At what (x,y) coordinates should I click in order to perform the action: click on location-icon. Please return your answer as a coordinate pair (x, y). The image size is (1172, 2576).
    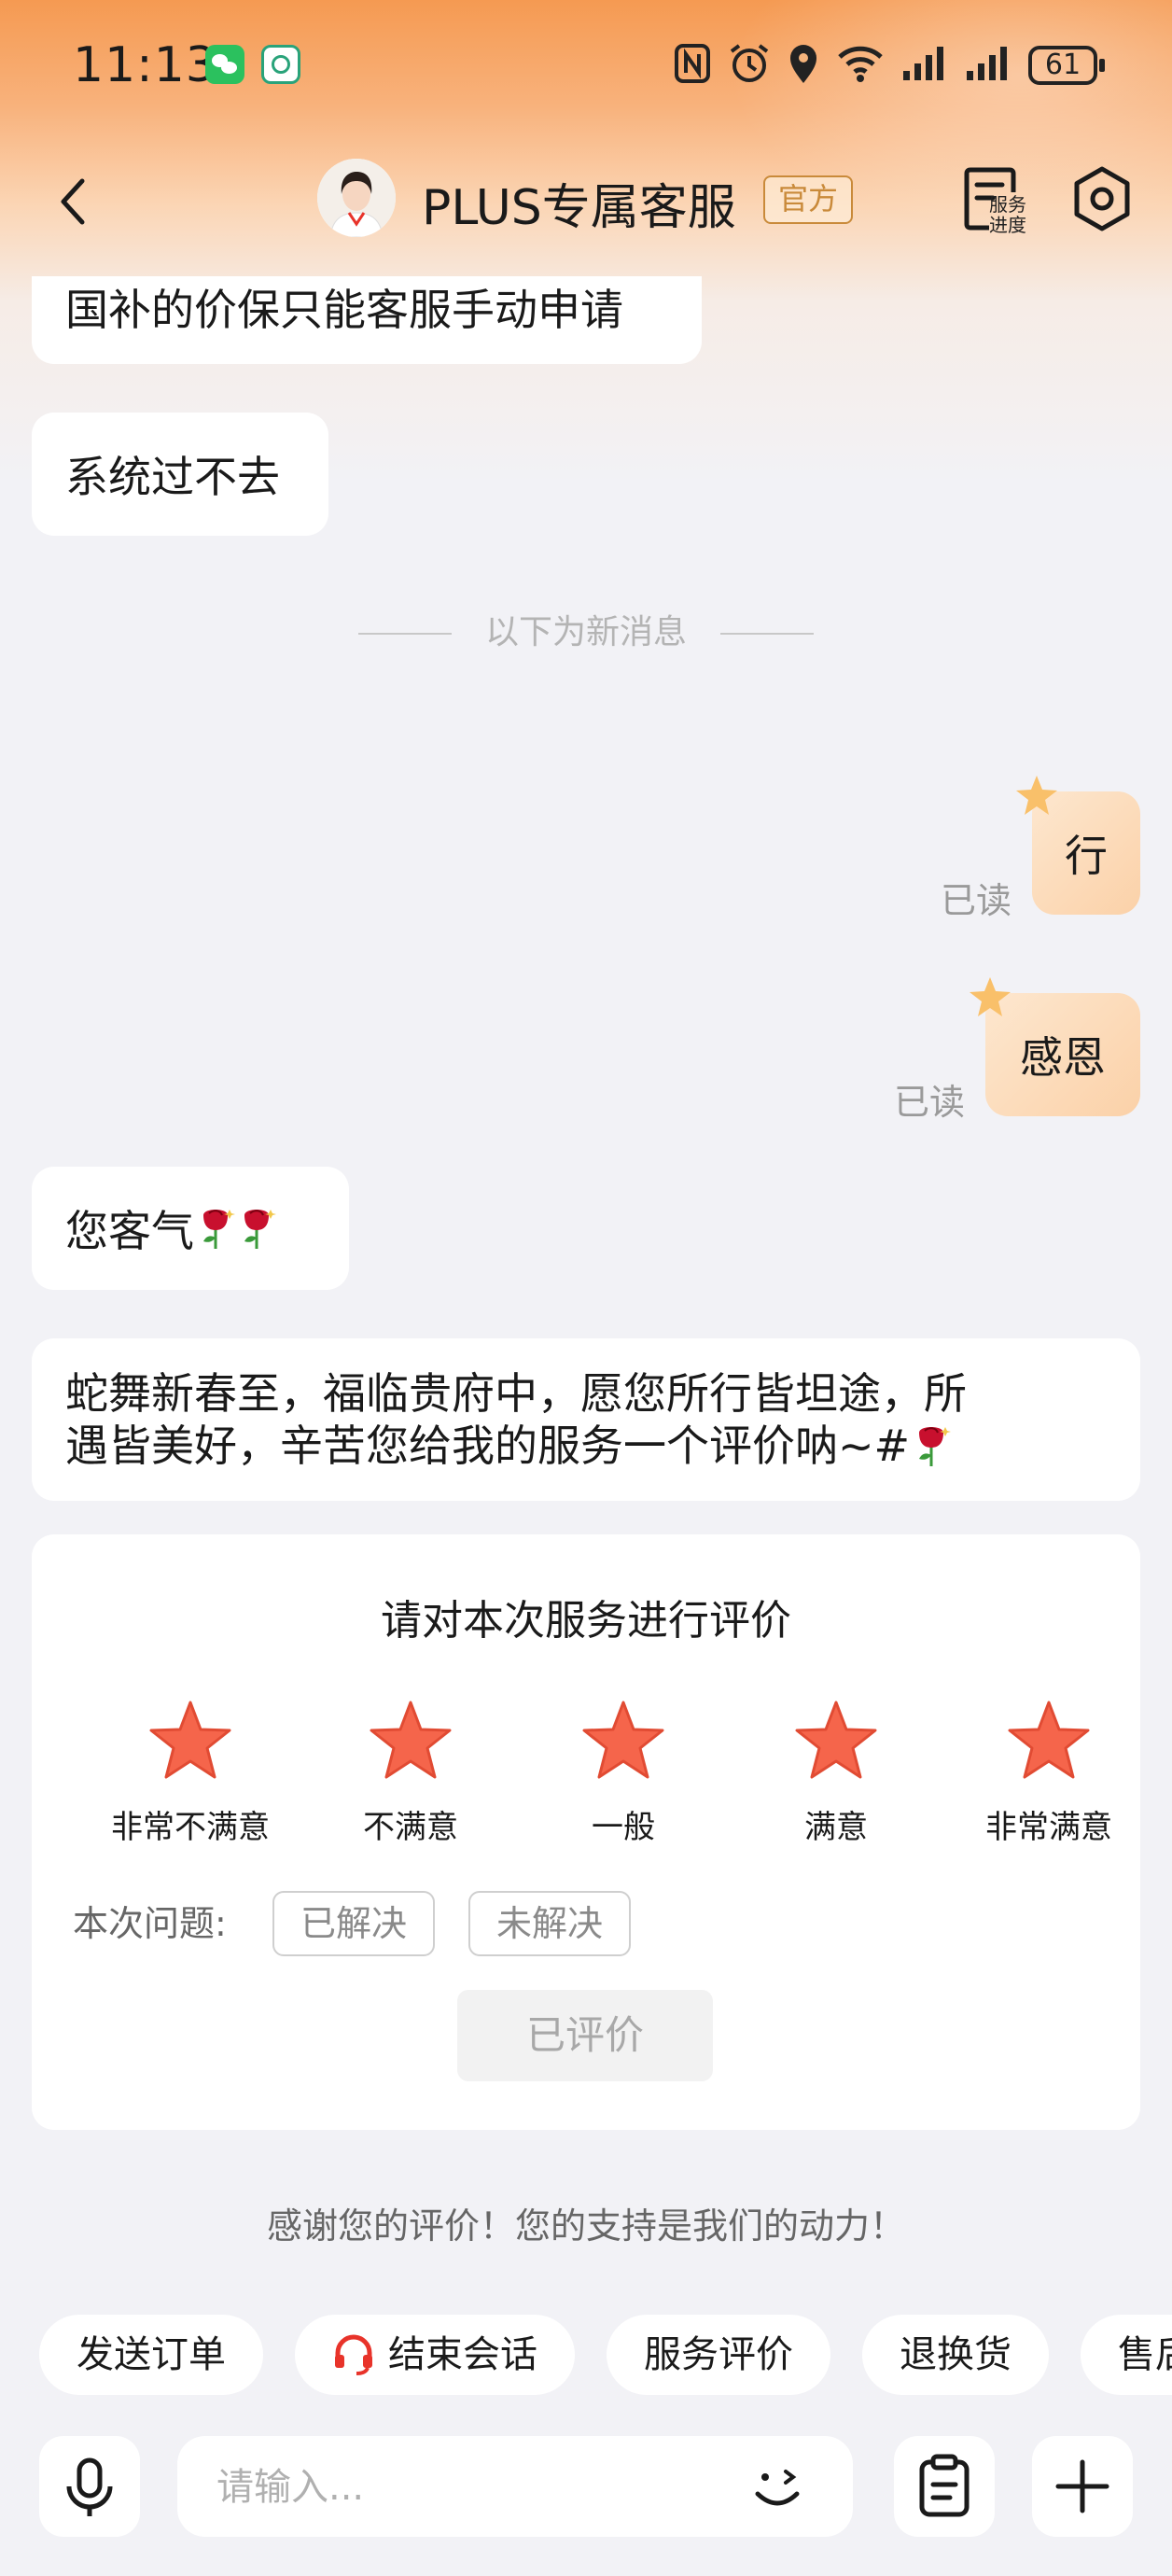
    Looking at the image, I should click on (803, 65).